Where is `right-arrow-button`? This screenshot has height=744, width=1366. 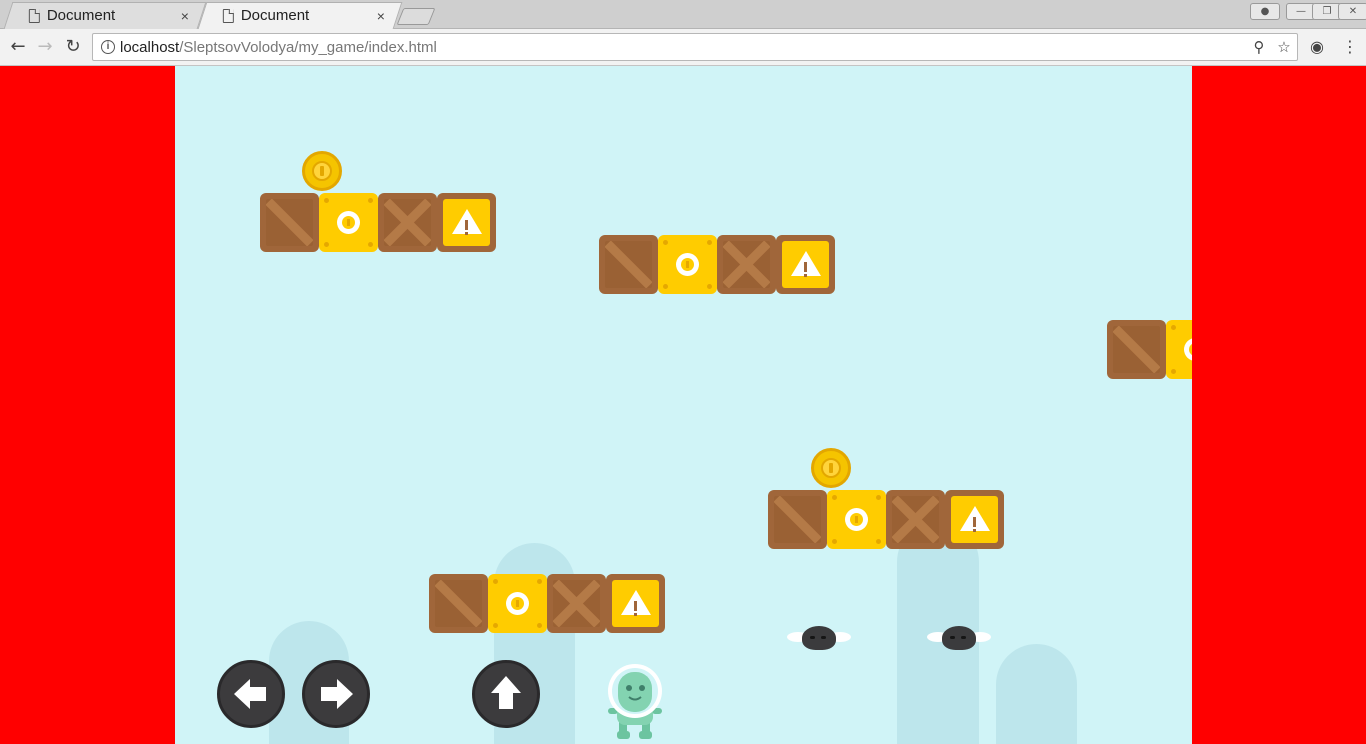 right-arrow-button is located at coordinates (336, 694).